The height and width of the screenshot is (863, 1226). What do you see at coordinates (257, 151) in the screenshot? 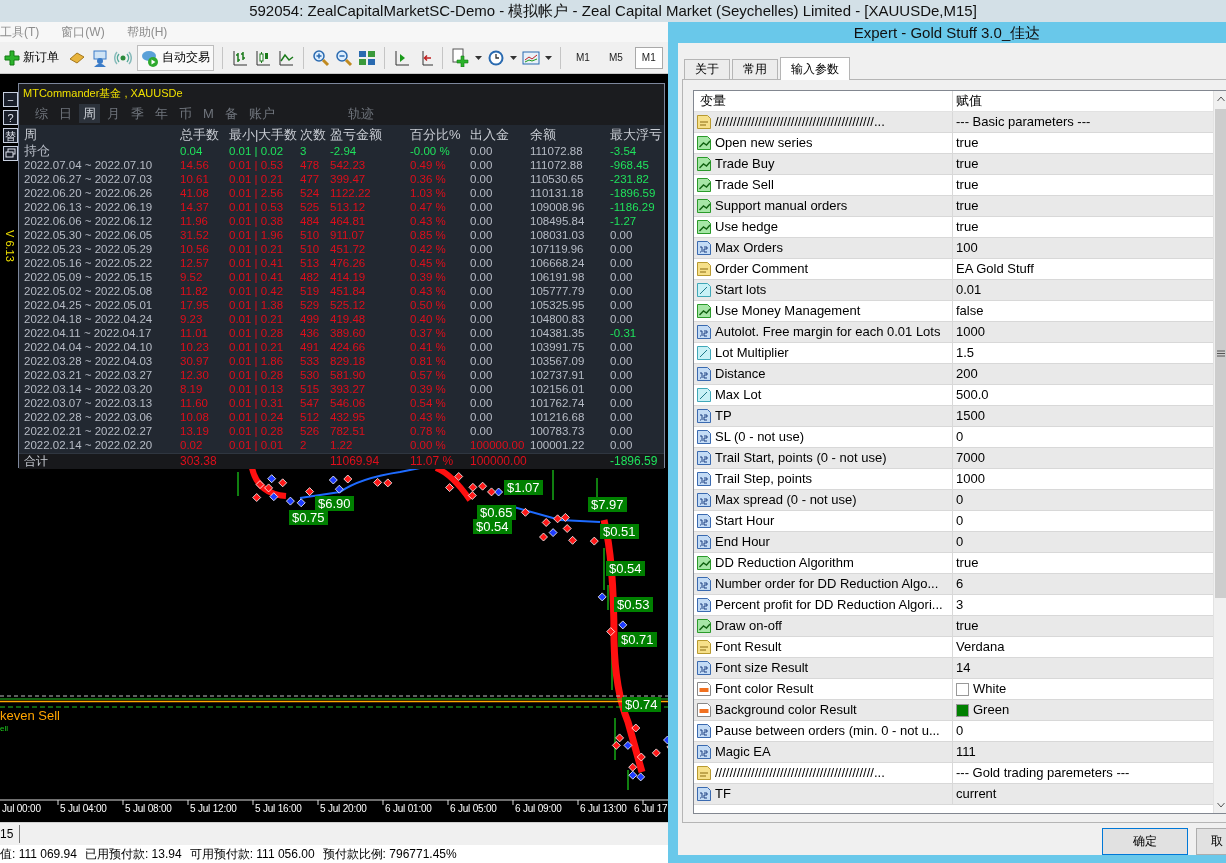
I see `table-cell-text: 0.01 | 0.02` at bounding box center [257, 151].